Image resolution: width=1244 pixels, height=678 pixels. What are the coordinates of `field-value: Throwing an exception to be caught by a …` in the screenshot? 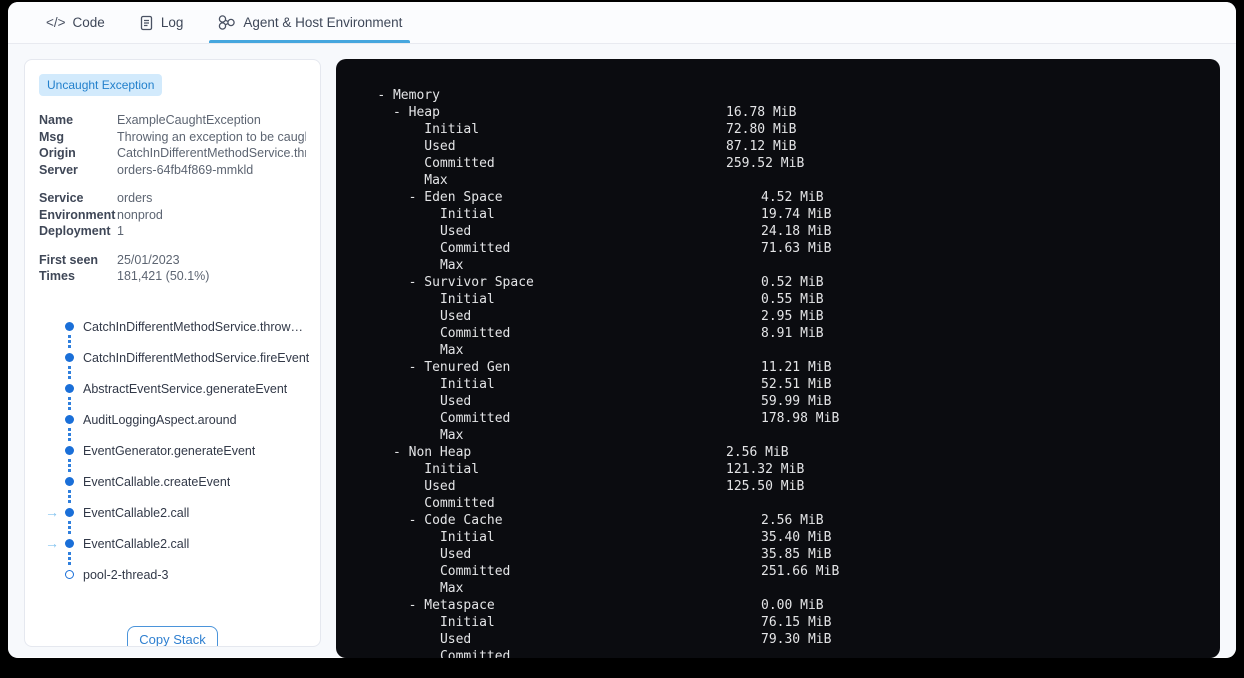 It's located at (211, 136).